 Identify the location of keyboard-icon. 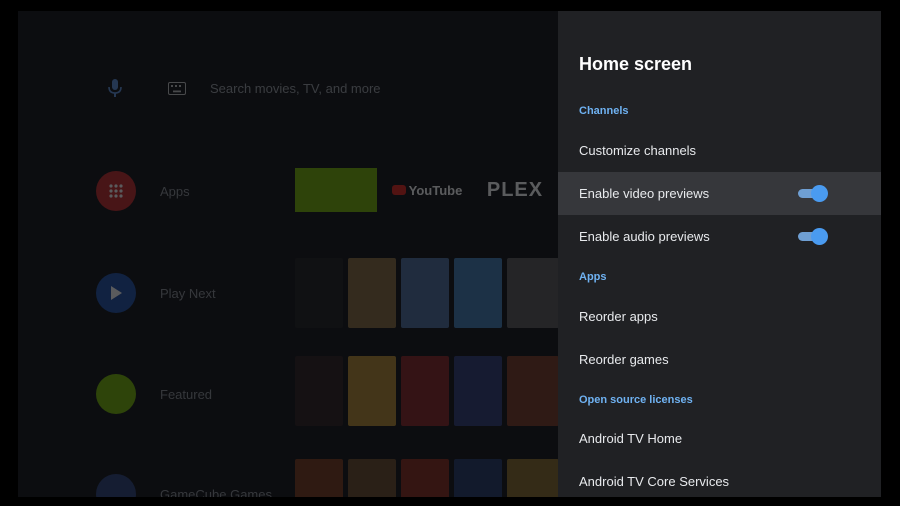
(177, 88).